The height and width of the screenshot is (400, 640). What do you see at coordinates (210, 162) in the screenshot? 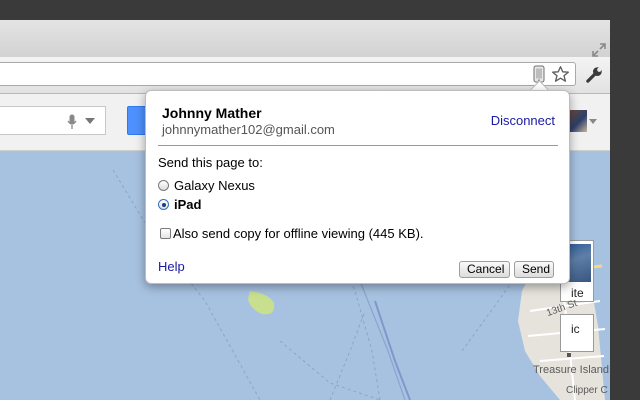
I see `send-to-heading: Send this page to:` at bounding box center [210, 162].